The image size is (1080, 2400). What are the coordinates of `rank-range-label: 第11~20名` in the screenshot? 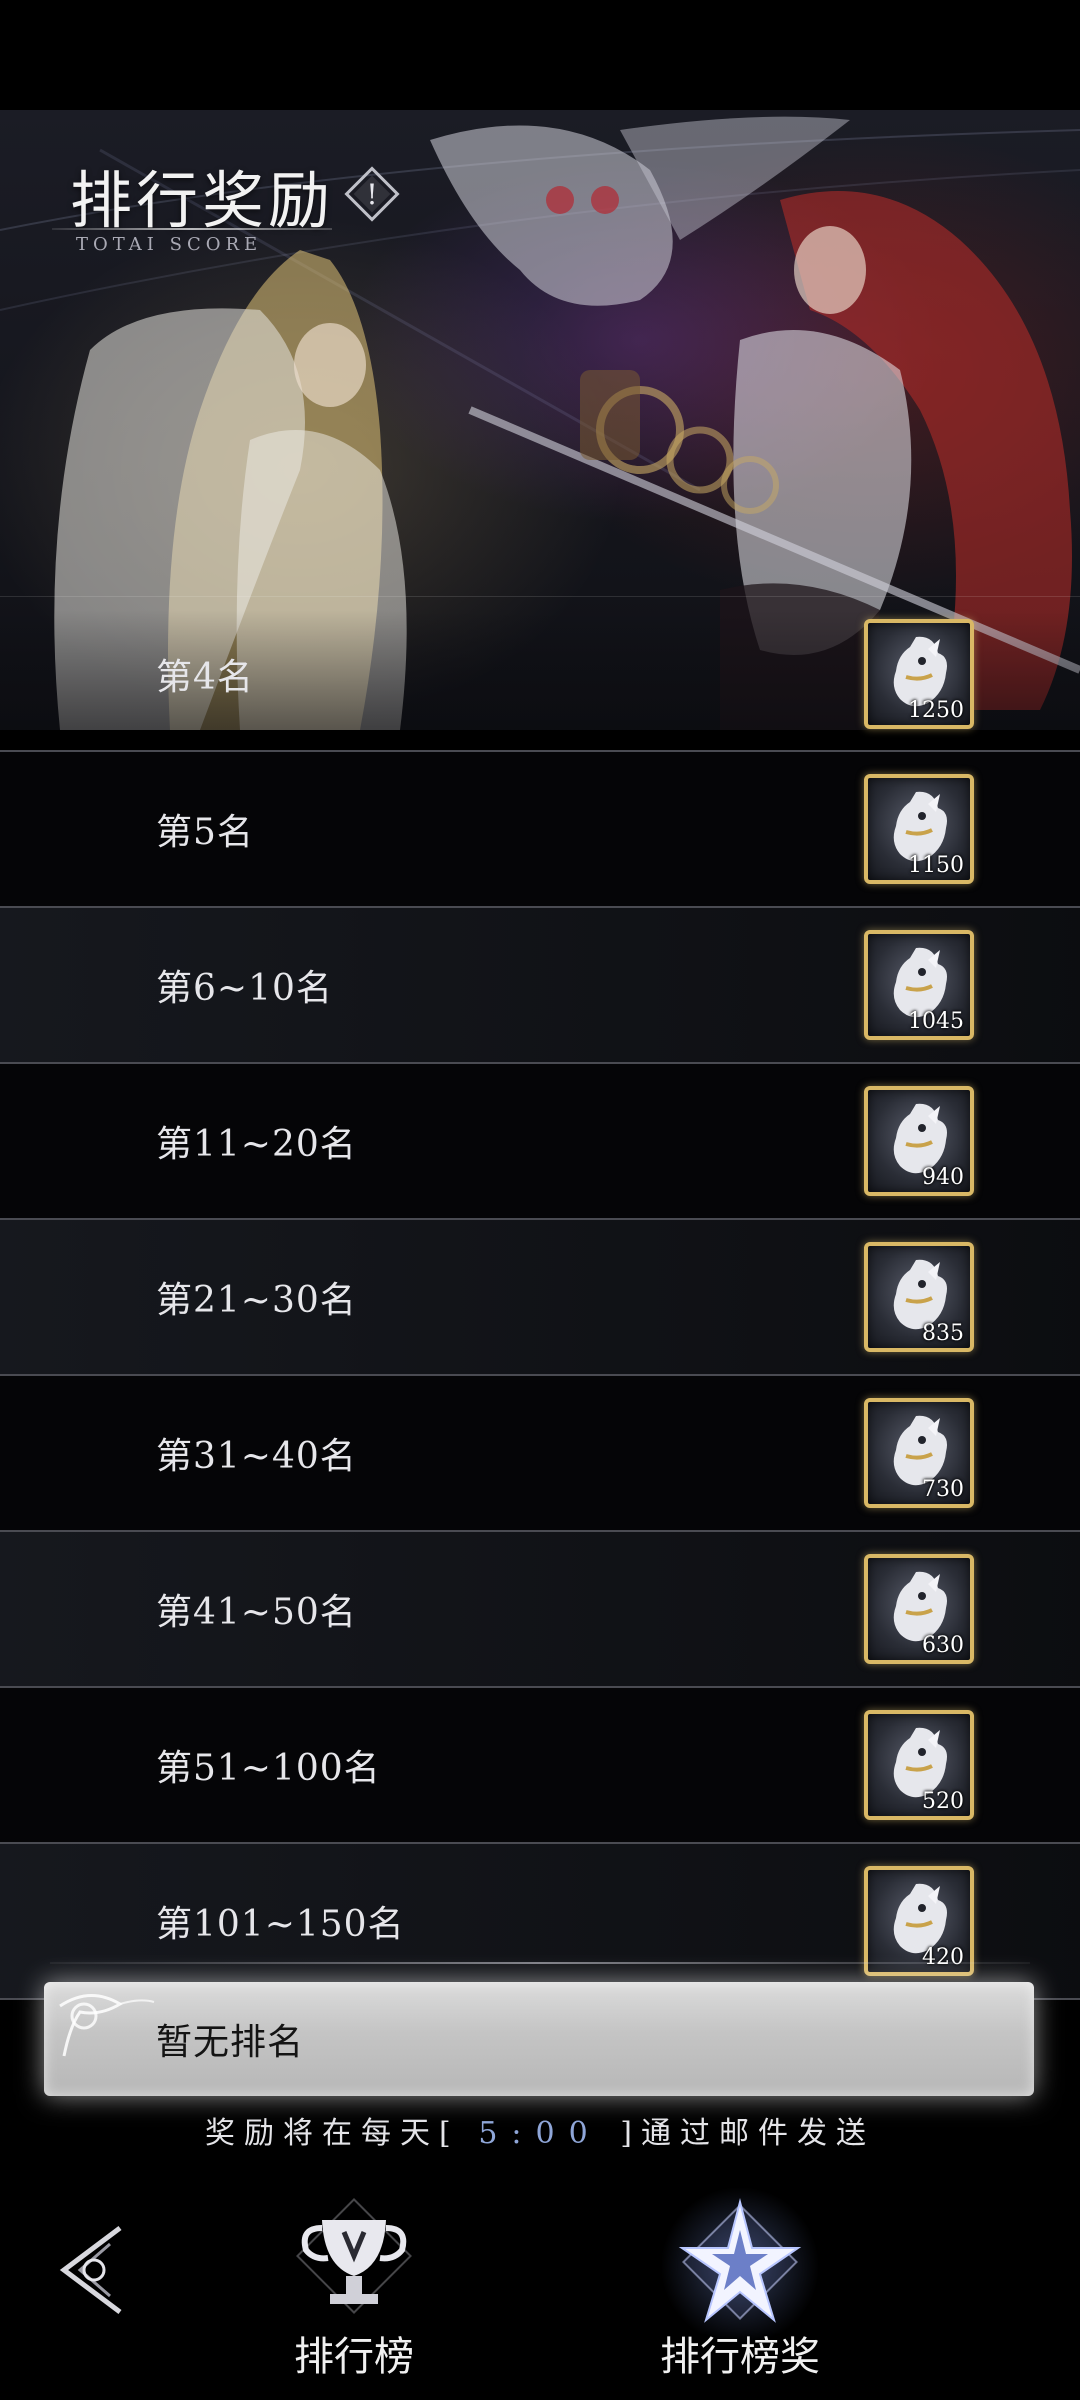 It's located at (256, 1144).